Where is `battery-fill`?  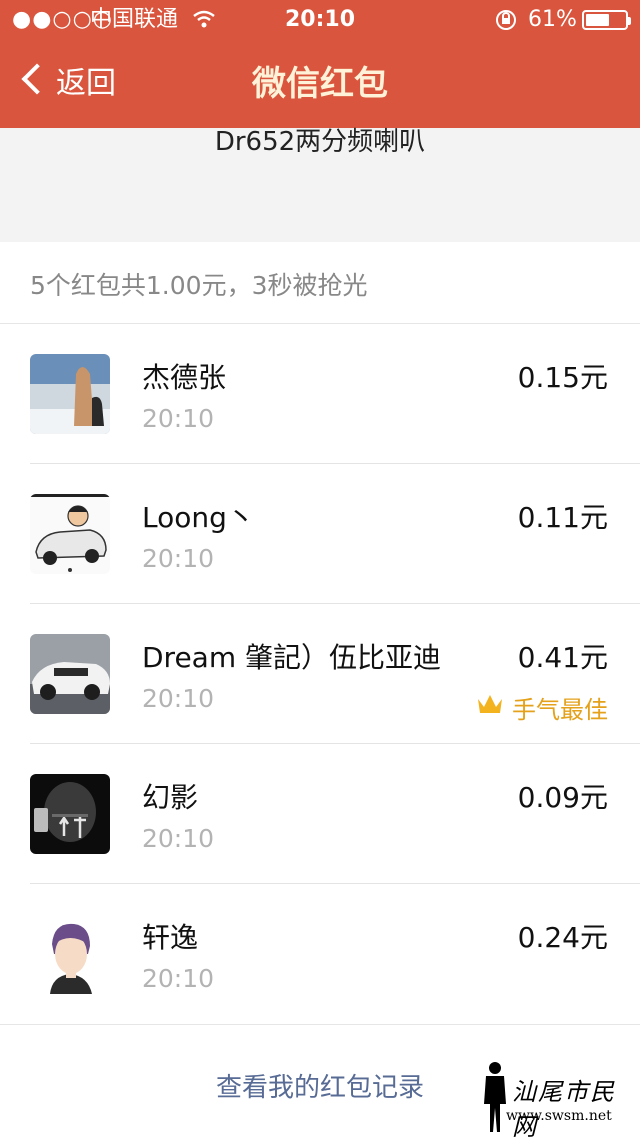 battery-fill is located at coordinates (597, 20).